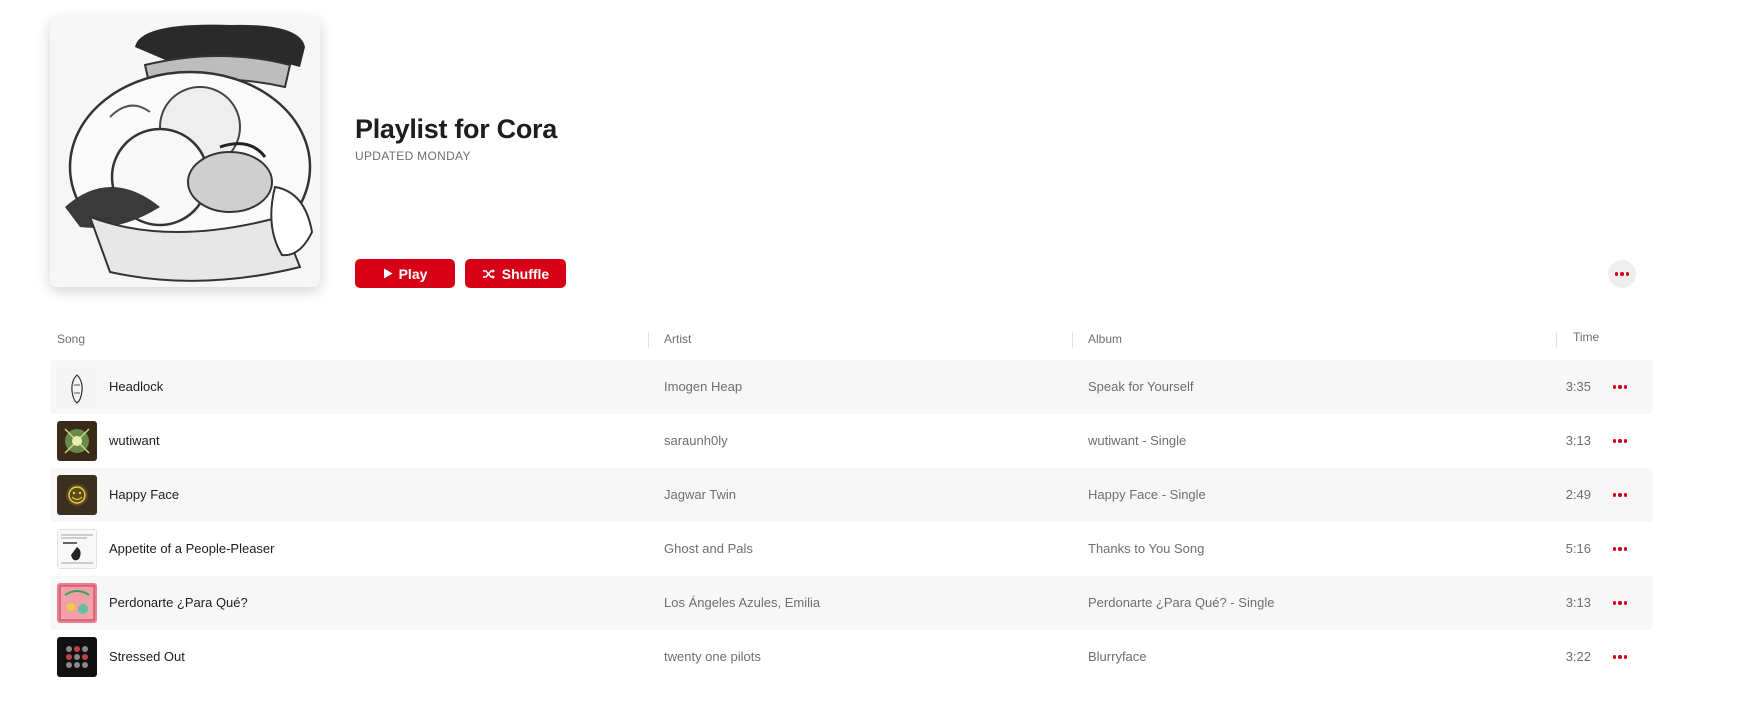 The height and width of the screenshot is (702, 1746). Describe the element at coordinates (178, 602) in the screenshot. I see `track-song-title: Perdonarte ¿Para Qué?` at that location.